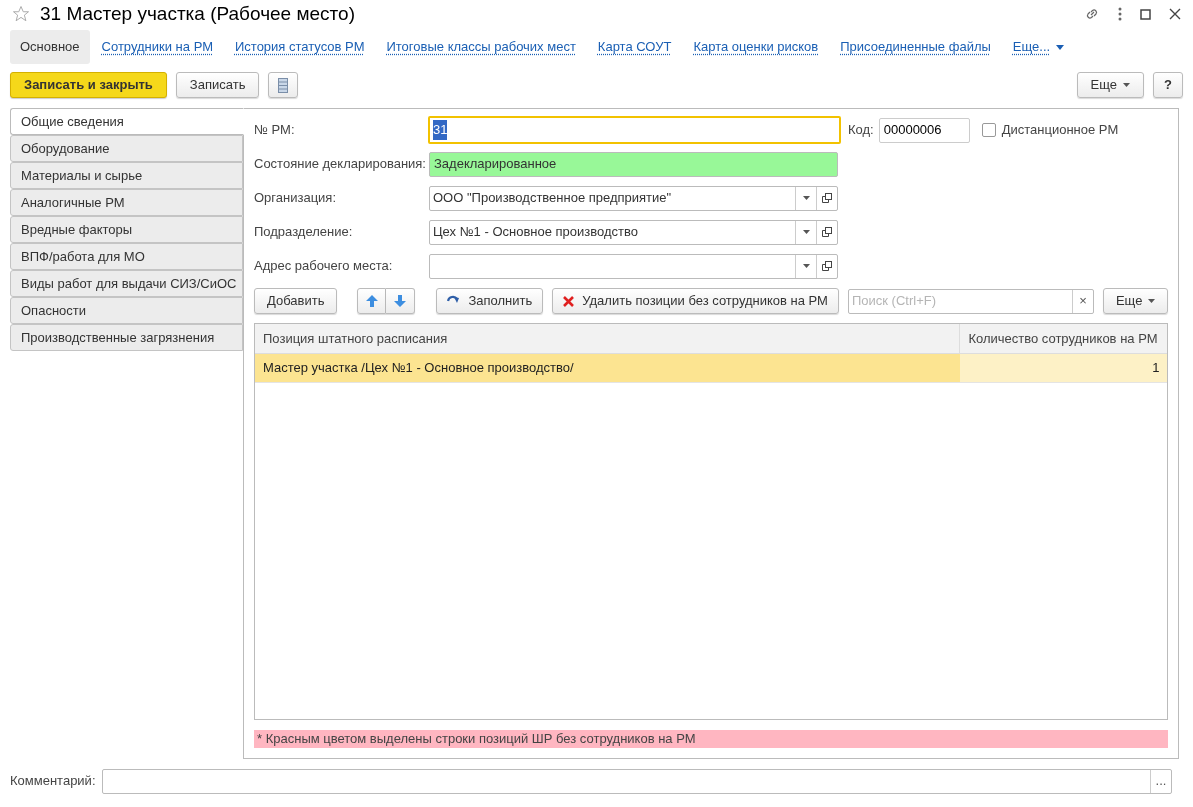 The width and height of the screenshot is (1193, 807). I want to click on list-button, so click(283, 85).